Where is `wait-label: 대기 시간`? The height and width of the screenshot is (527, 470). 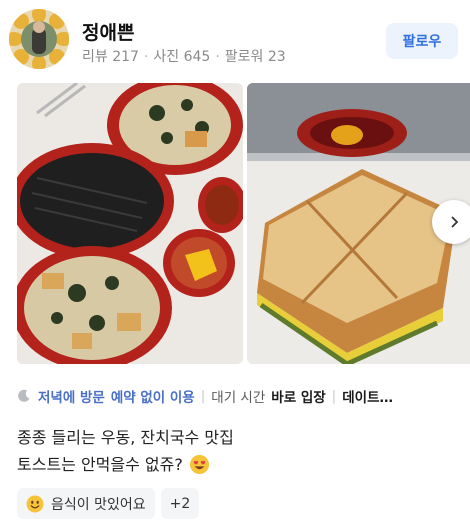 wait-label: 대기 시간 is located at coordinates (238, 398).